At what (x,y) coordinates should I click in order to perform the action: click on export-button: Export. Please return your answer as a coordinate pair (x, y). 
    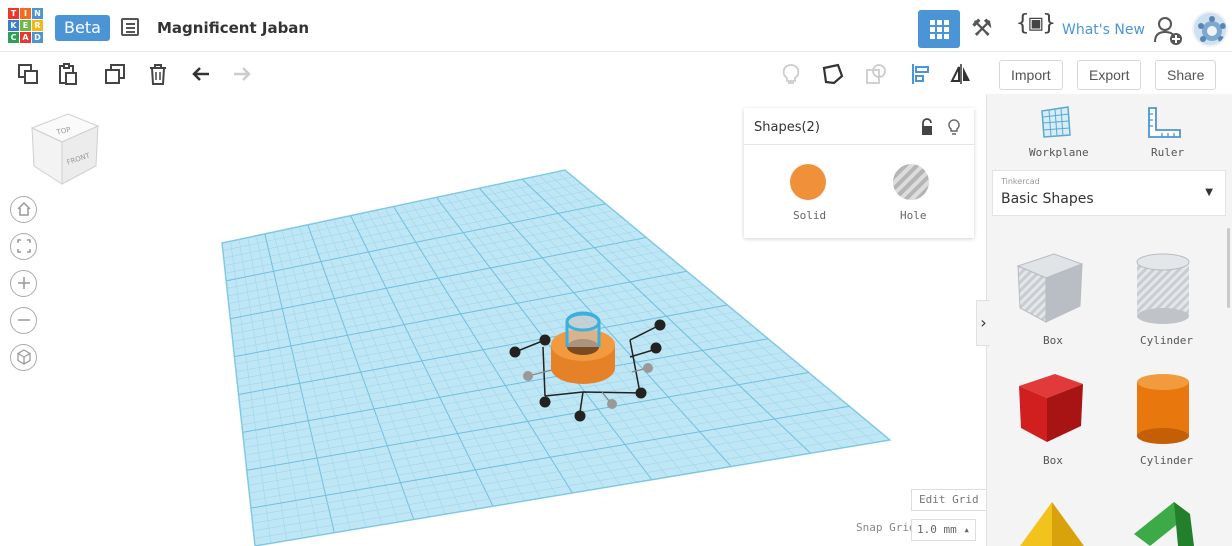
    Looking at the image, I should click on (1109, 75).